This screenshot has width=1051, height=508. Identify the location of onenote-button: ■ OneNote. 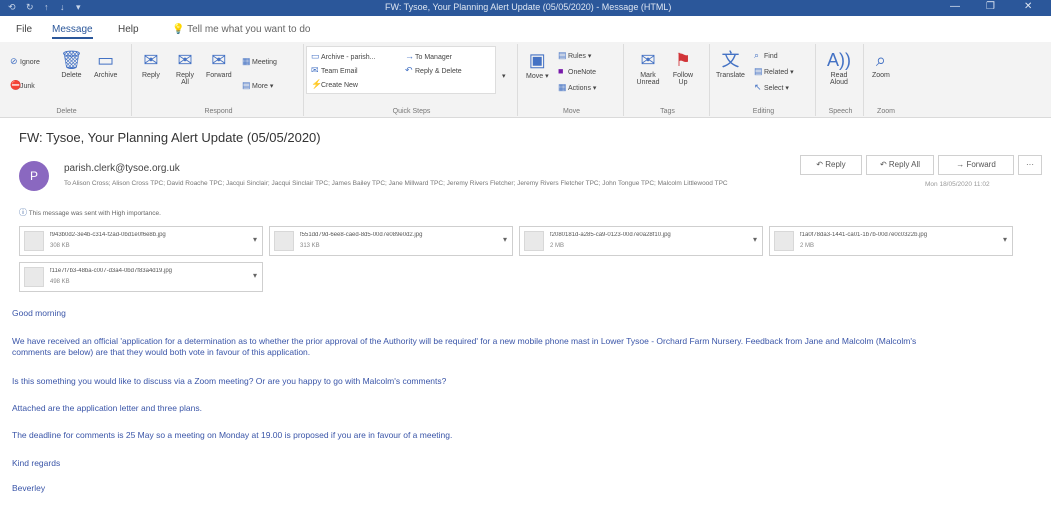
(577, 71).